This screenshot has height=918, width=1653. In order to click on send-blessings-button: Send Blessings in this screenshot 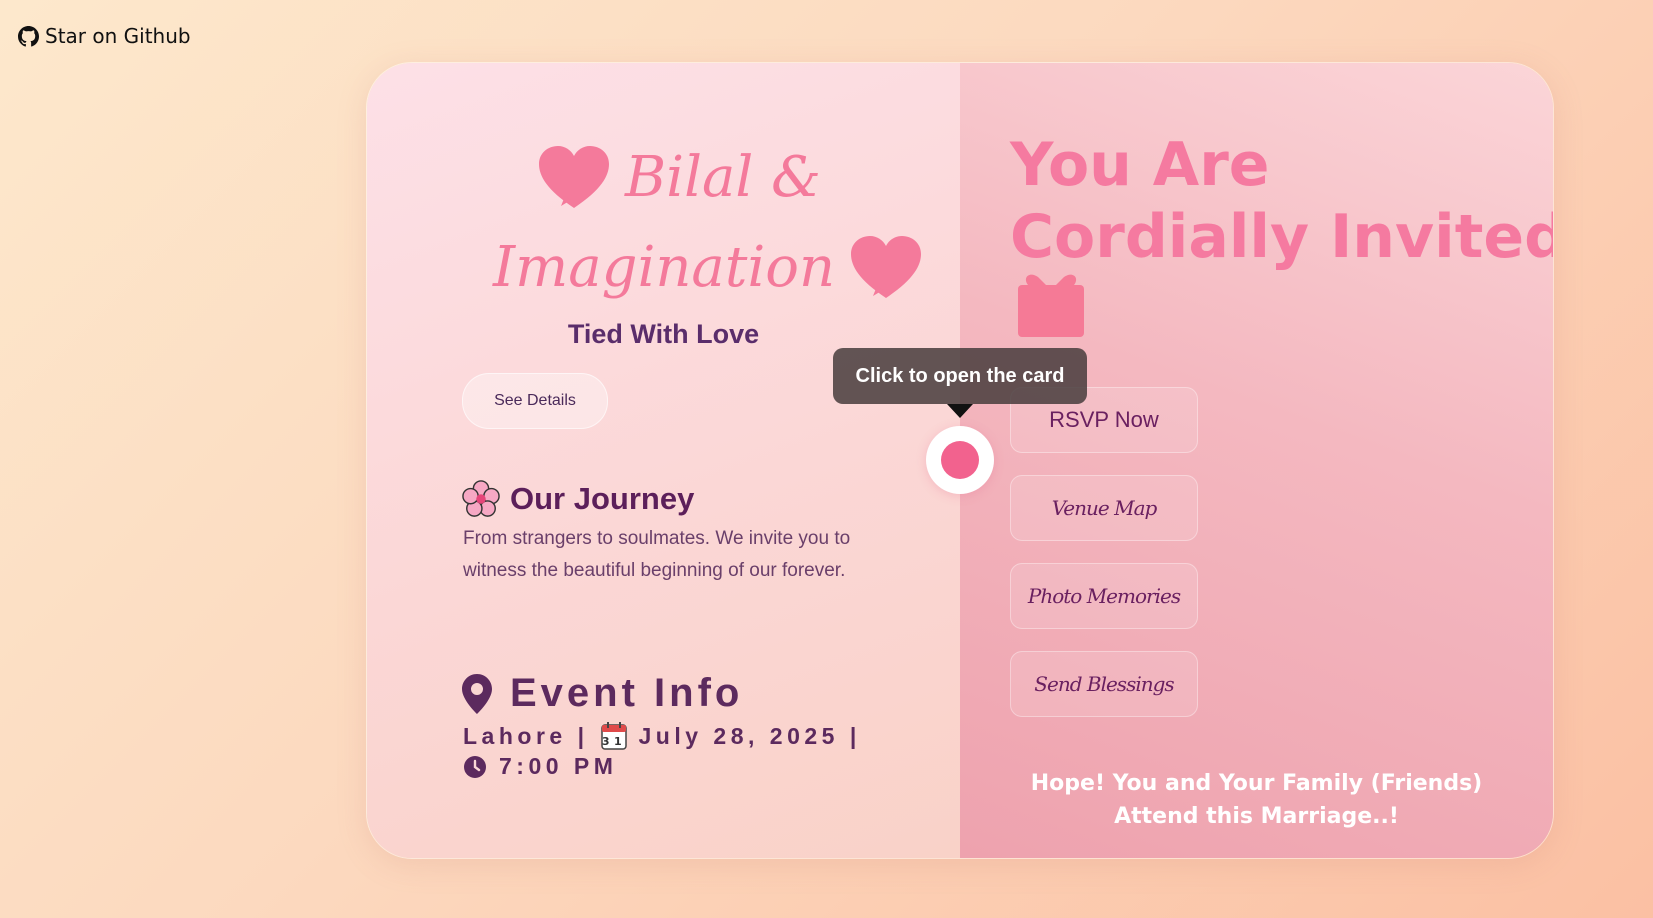, I will do `click(1104, 684)`.